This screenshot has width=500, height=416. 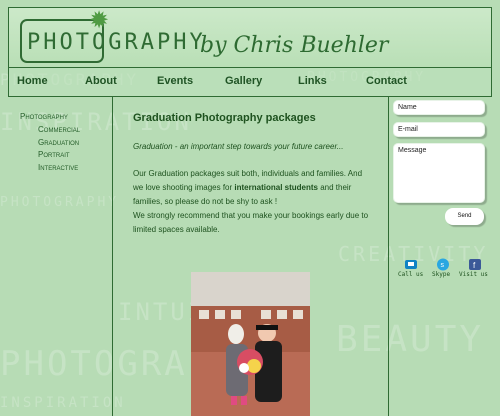 I want to click on facebook-icon: f, so click(x=475, y=264).